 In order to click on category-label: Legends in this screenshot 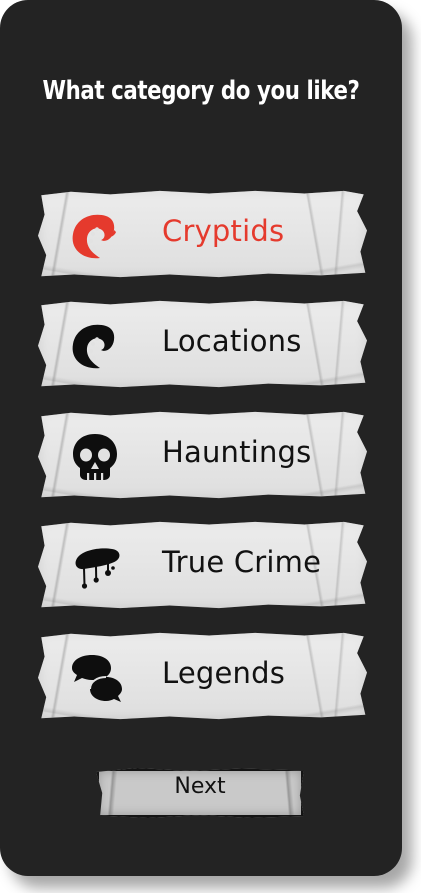, I will do `click(224, 673)`.